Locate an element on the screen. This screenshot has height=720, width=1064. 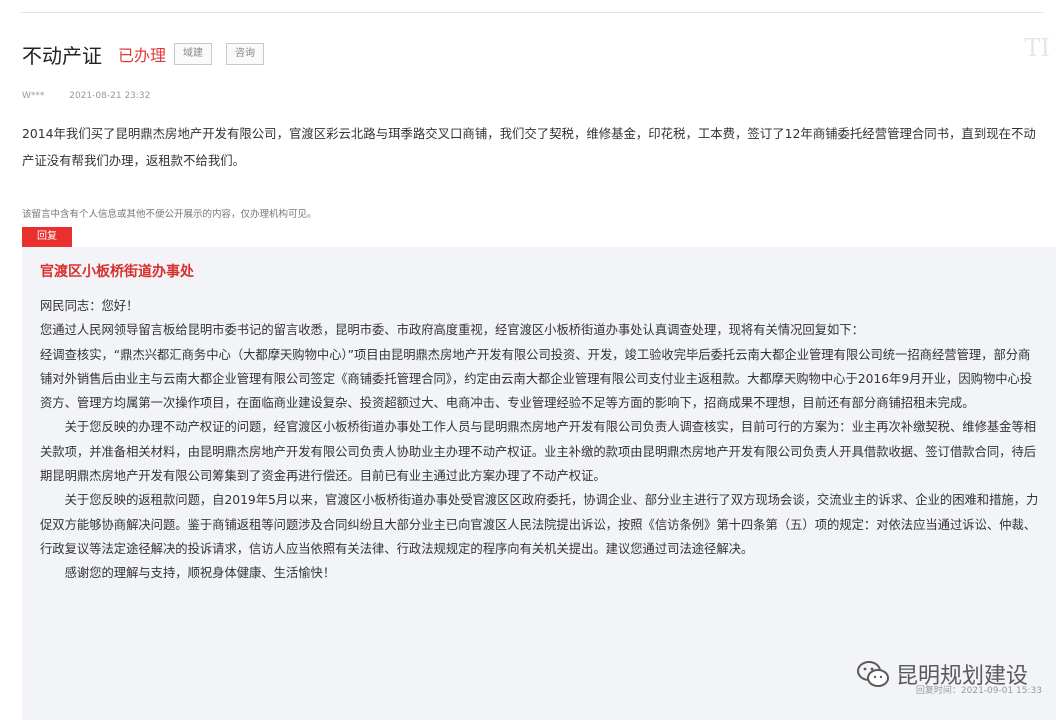
reply-organization: 官渡区小板桥街道办事处 is located at coordinates (117, 272).